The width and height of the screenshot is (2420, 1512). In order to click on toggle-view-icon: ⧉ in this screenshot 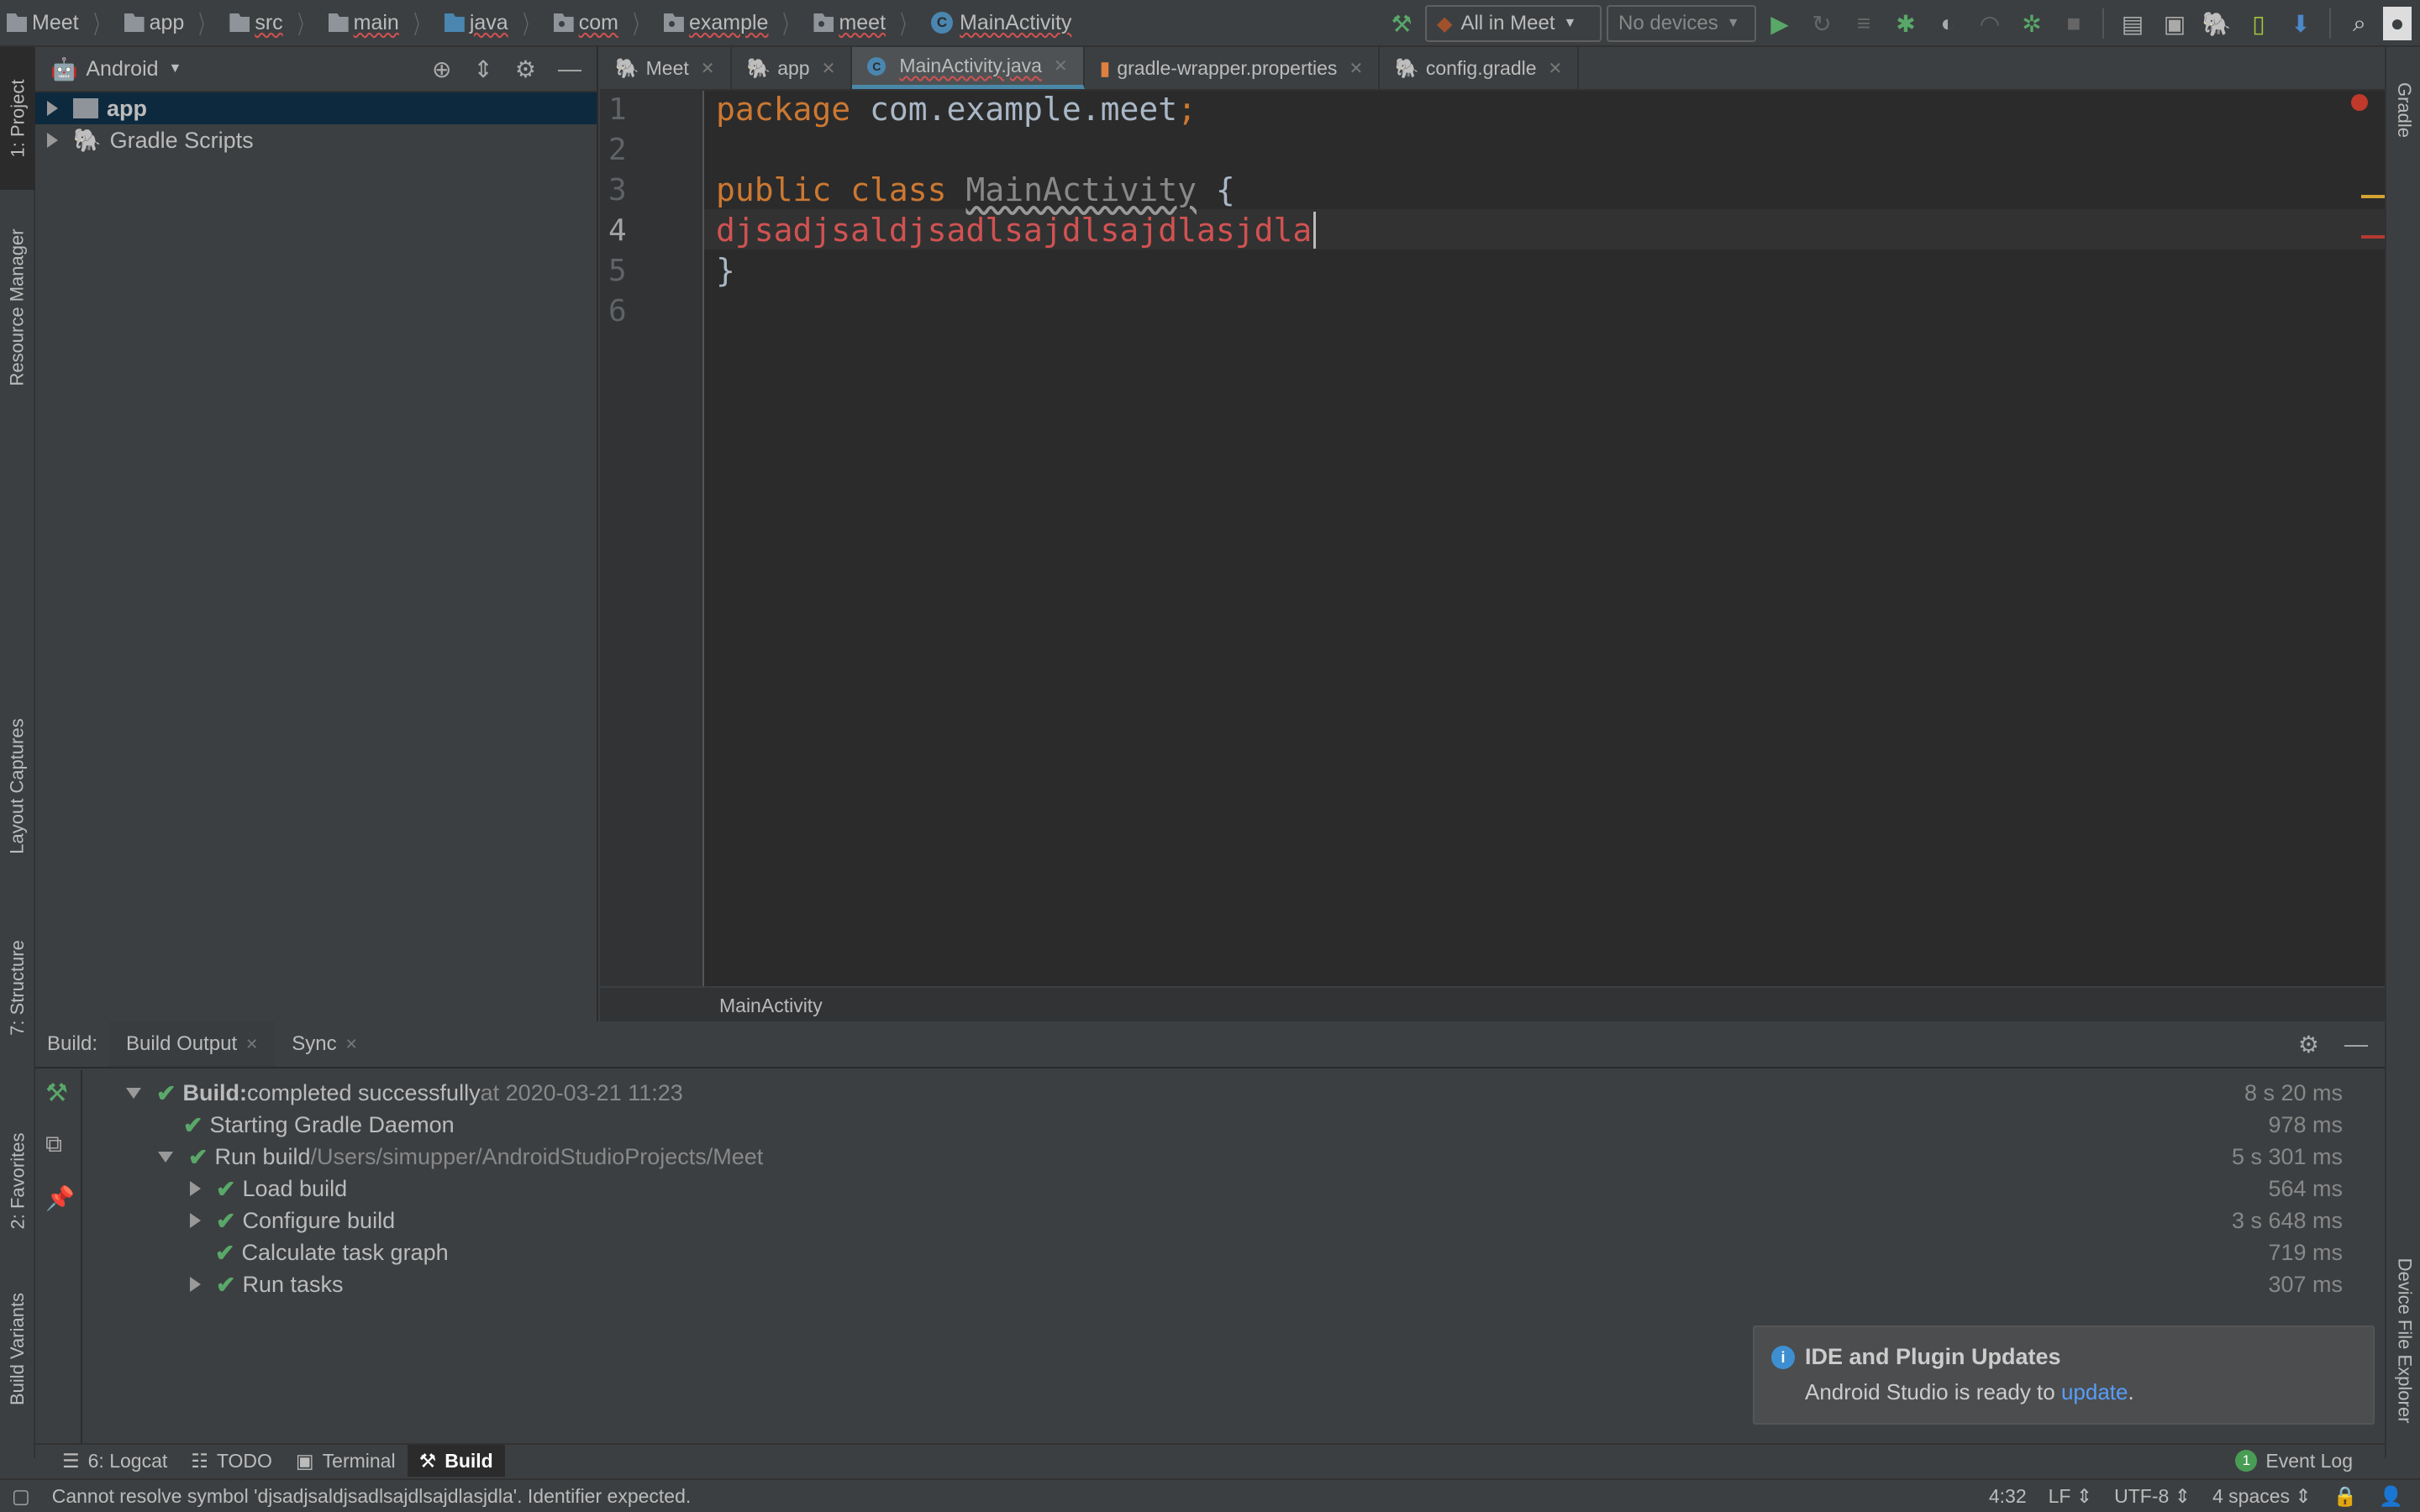, I will do `click(53, 1144)`.